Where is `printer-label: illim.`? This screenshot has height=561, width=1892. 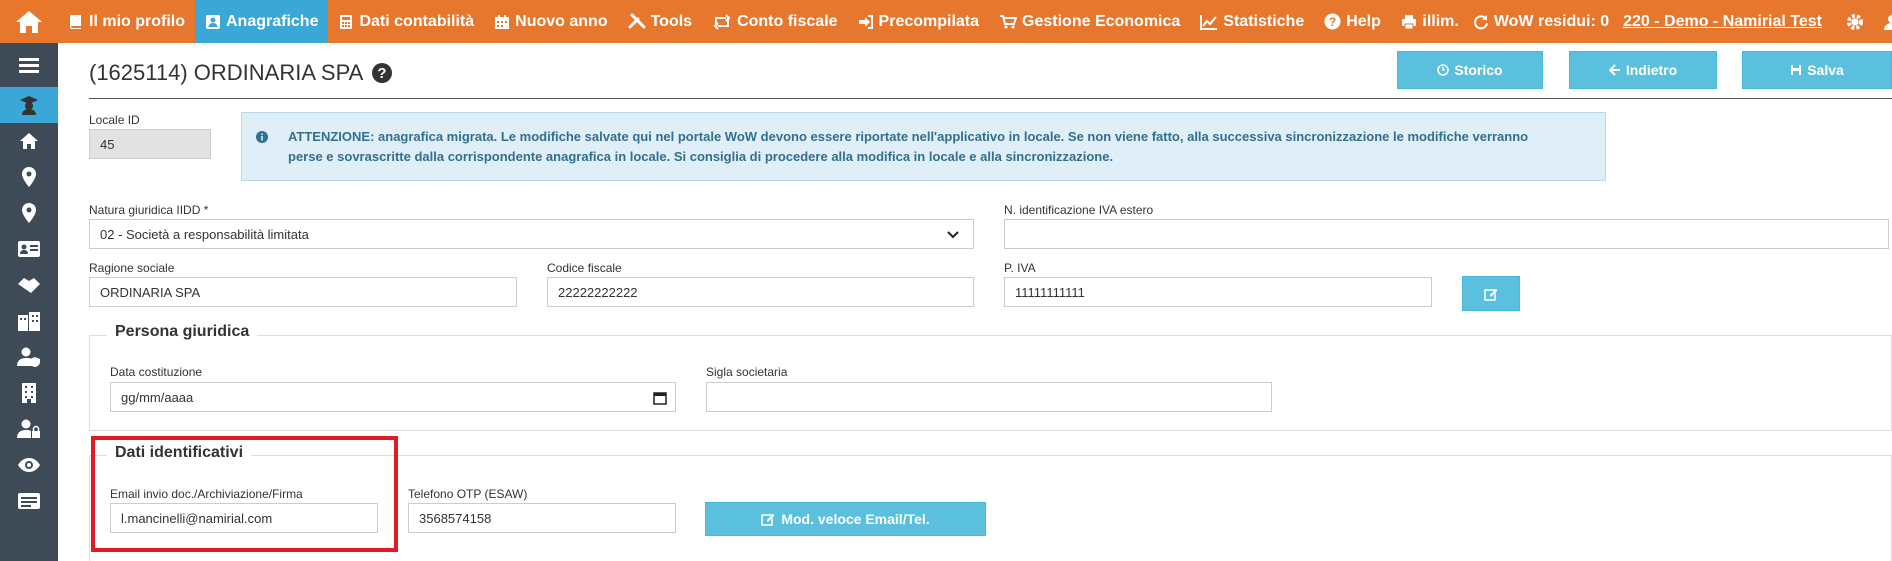
printer-label: illim. is located at coordinates (1440, 21).